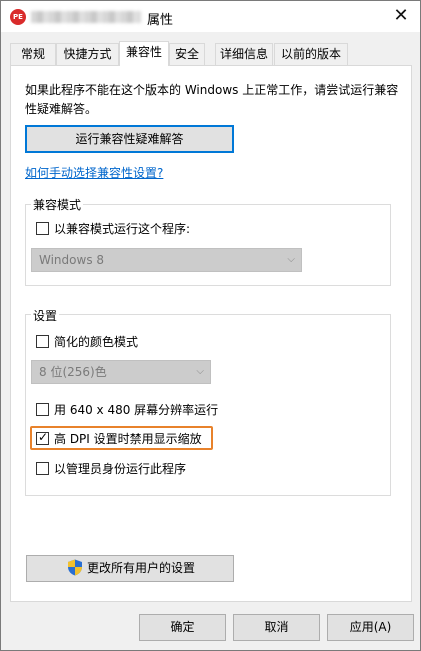 This screenshot has width=421, height=651. Describe the element at coordinates (144, 53) in the screenshot. I see `tab-compatibility: 兼容性` at that location.